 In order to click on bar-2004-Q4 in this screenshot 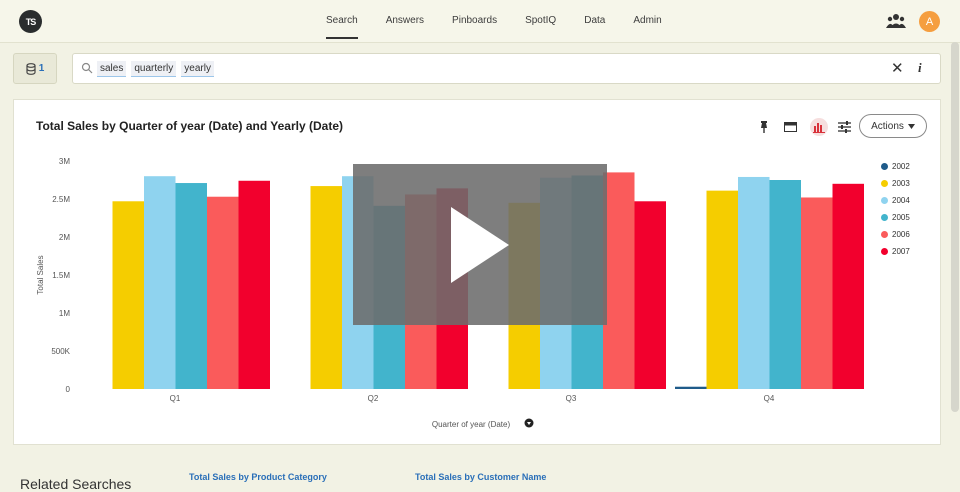, I will do `click(754, 282)`.